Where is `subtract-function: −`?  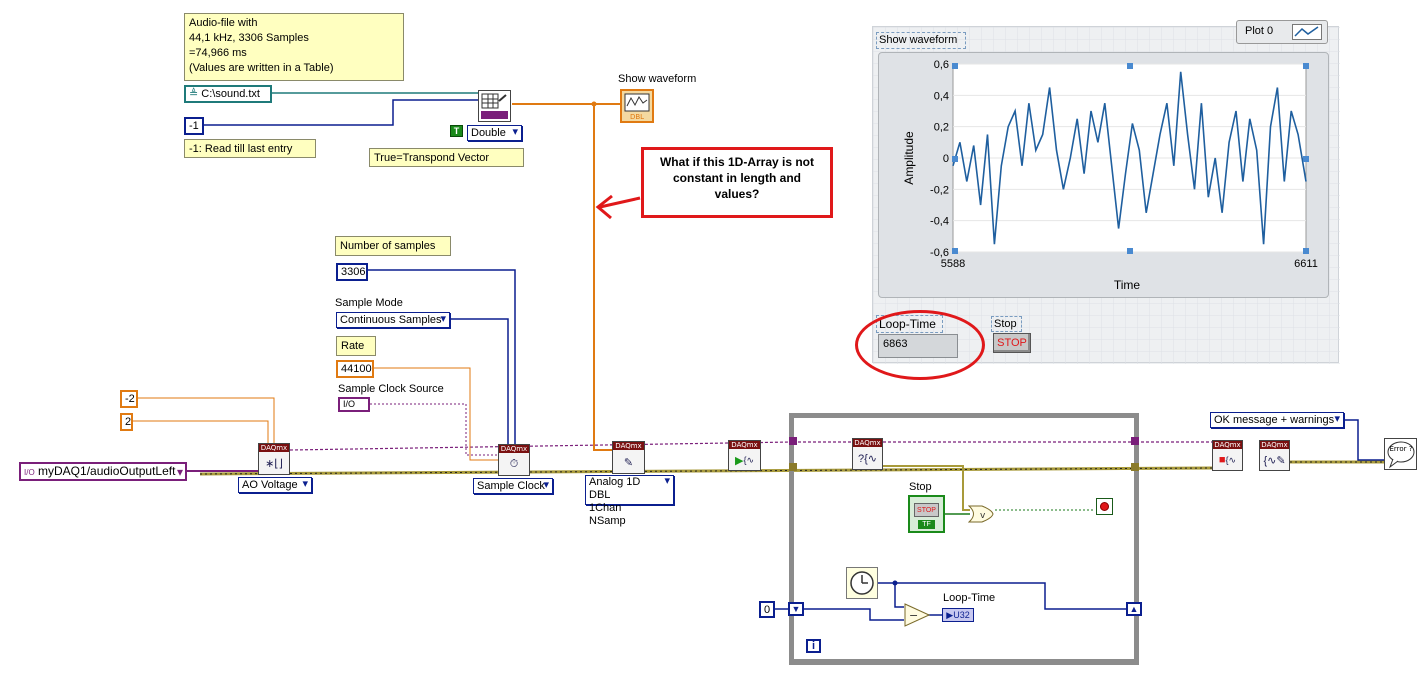 subtract-function: − is located at coordinates (917, 615).